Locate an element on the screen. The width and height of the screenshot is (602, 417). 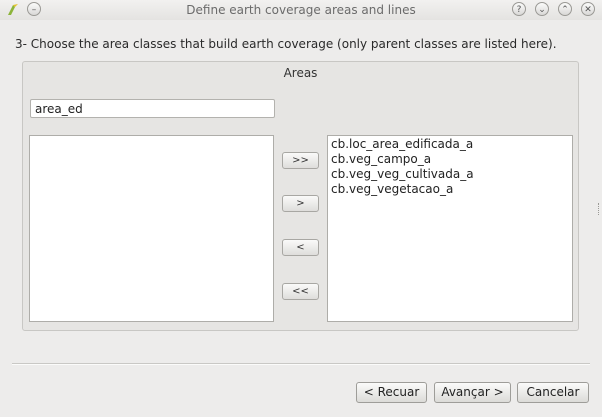
close-button: ✕ is located at coordinates (588, 9).